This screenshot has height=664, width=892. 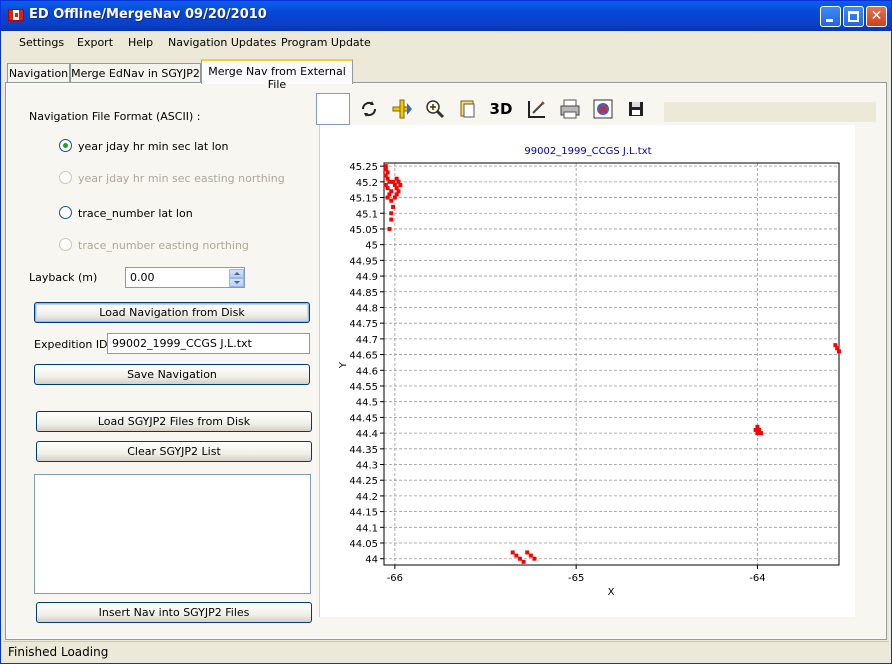 What do you see at coordinates (367, 308) in the screenshot?
I see `y-tick-label: 44.8` at bounding box center [367, 308].